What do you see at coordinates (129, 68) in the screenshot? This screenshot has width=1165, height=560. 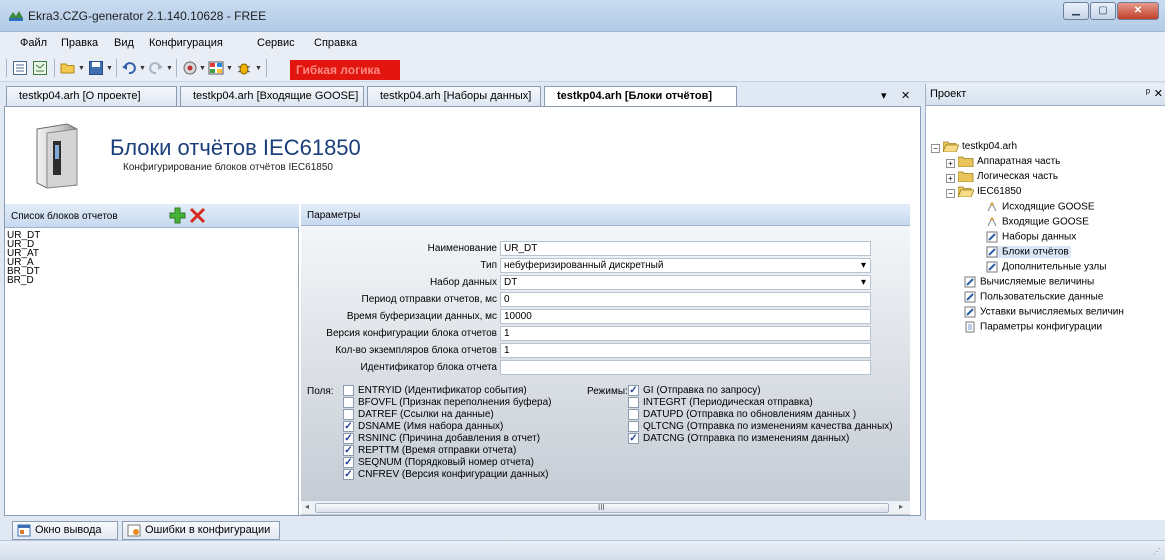 I see `undo-icon` at bounding box center [129, 68].